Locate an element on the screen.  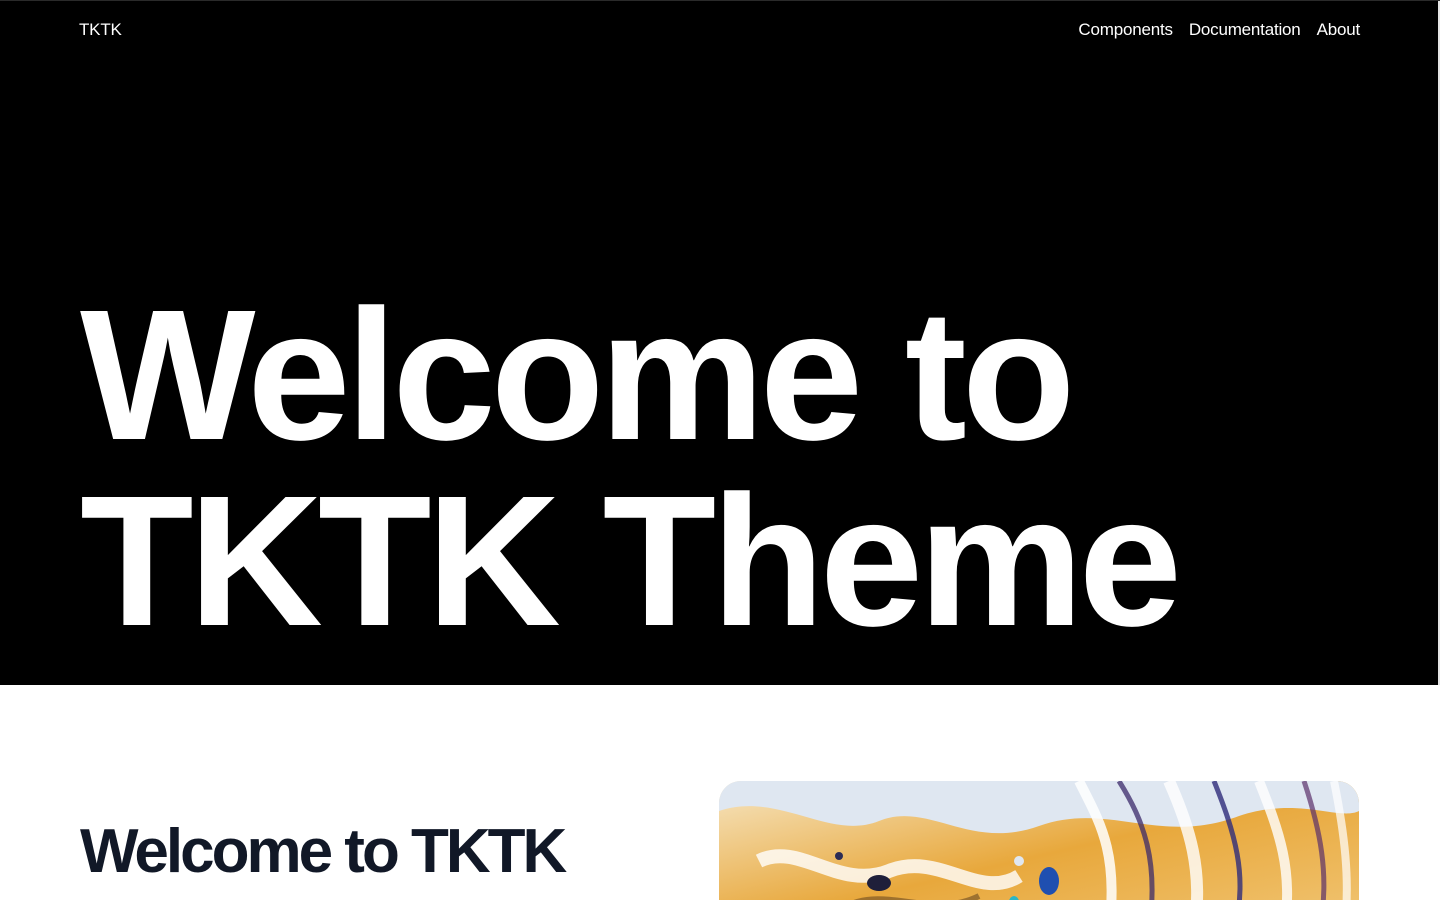
feature-image is located at coordinates (1039, 840).